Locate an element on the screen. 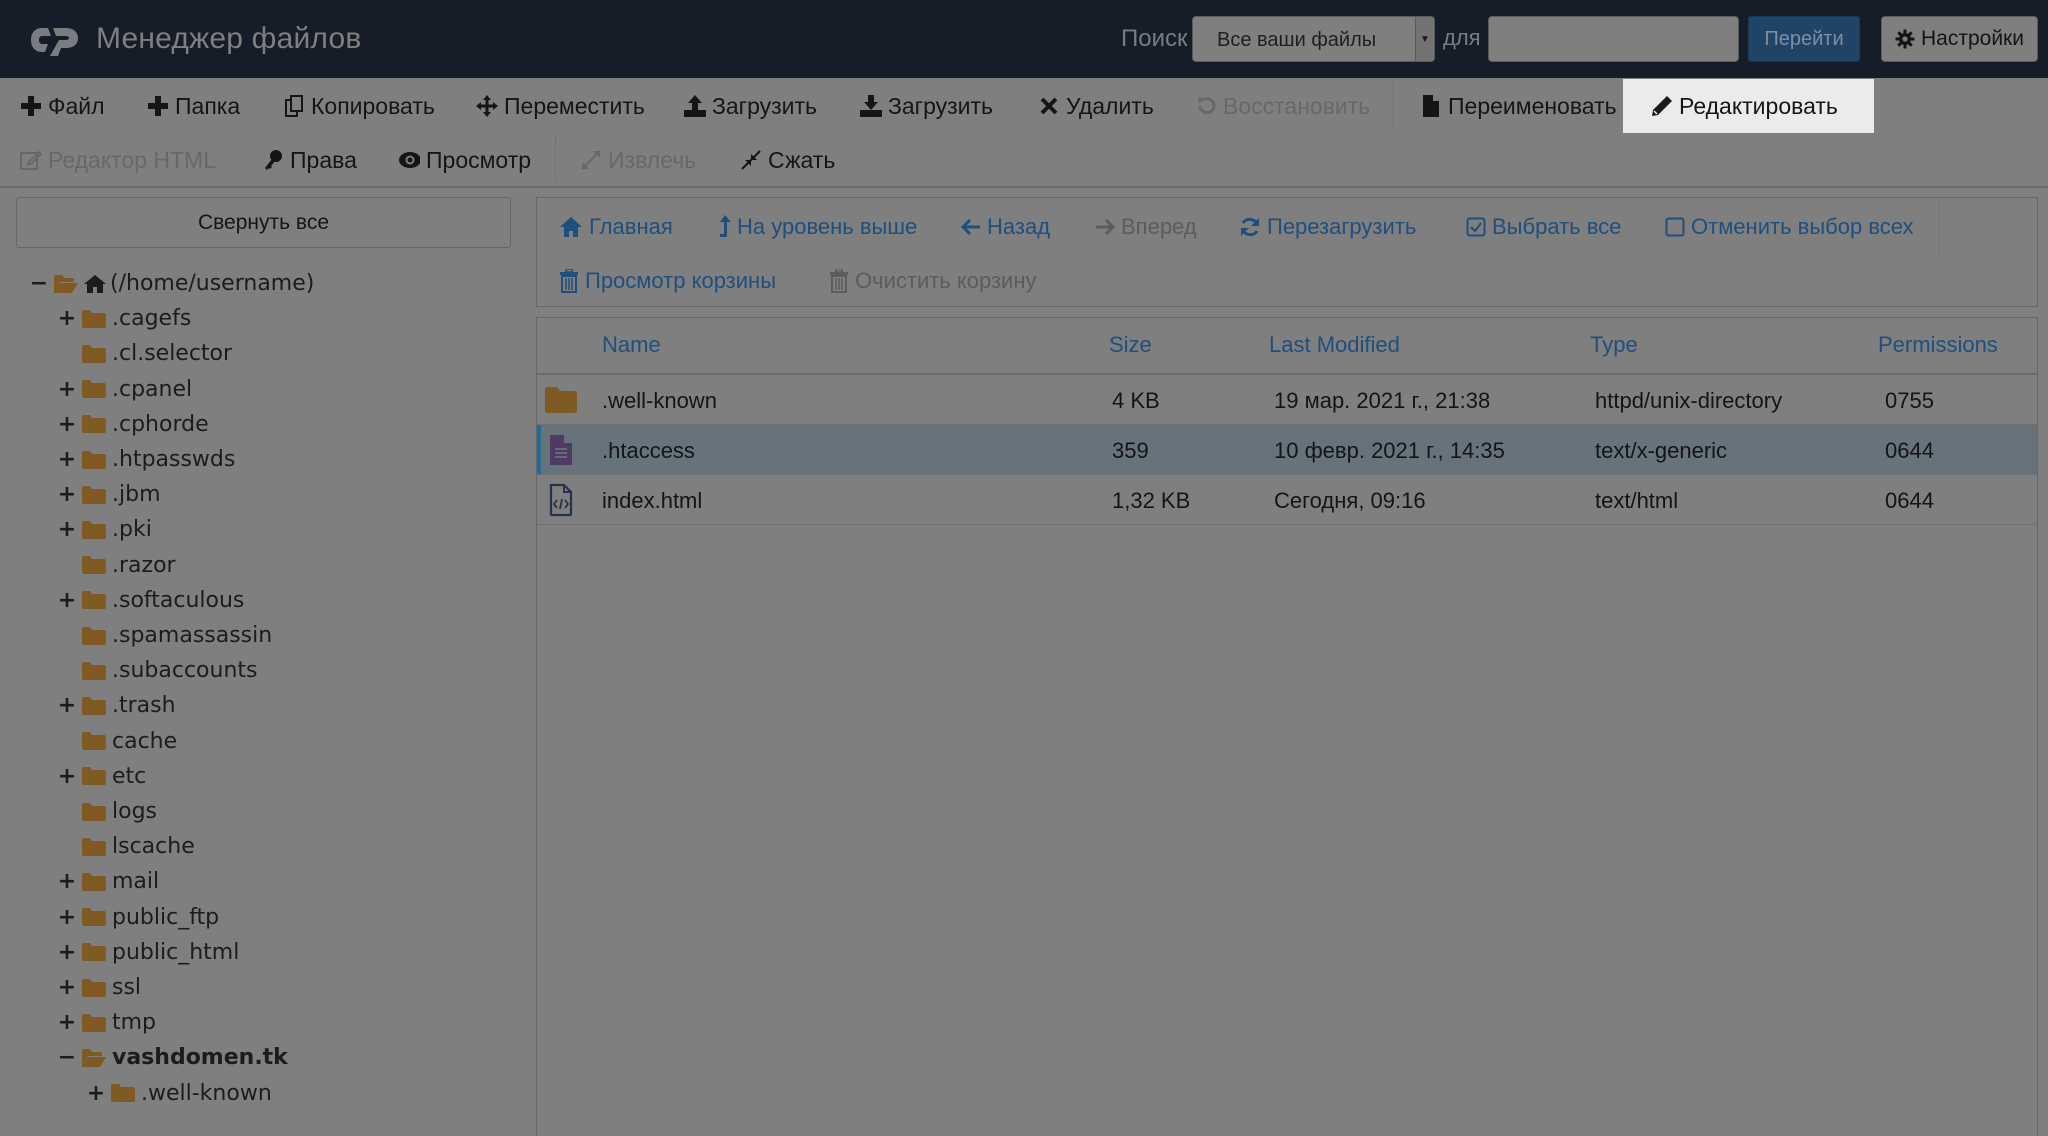  tree-item: + .cpanel is located at coordinates (124, 389).